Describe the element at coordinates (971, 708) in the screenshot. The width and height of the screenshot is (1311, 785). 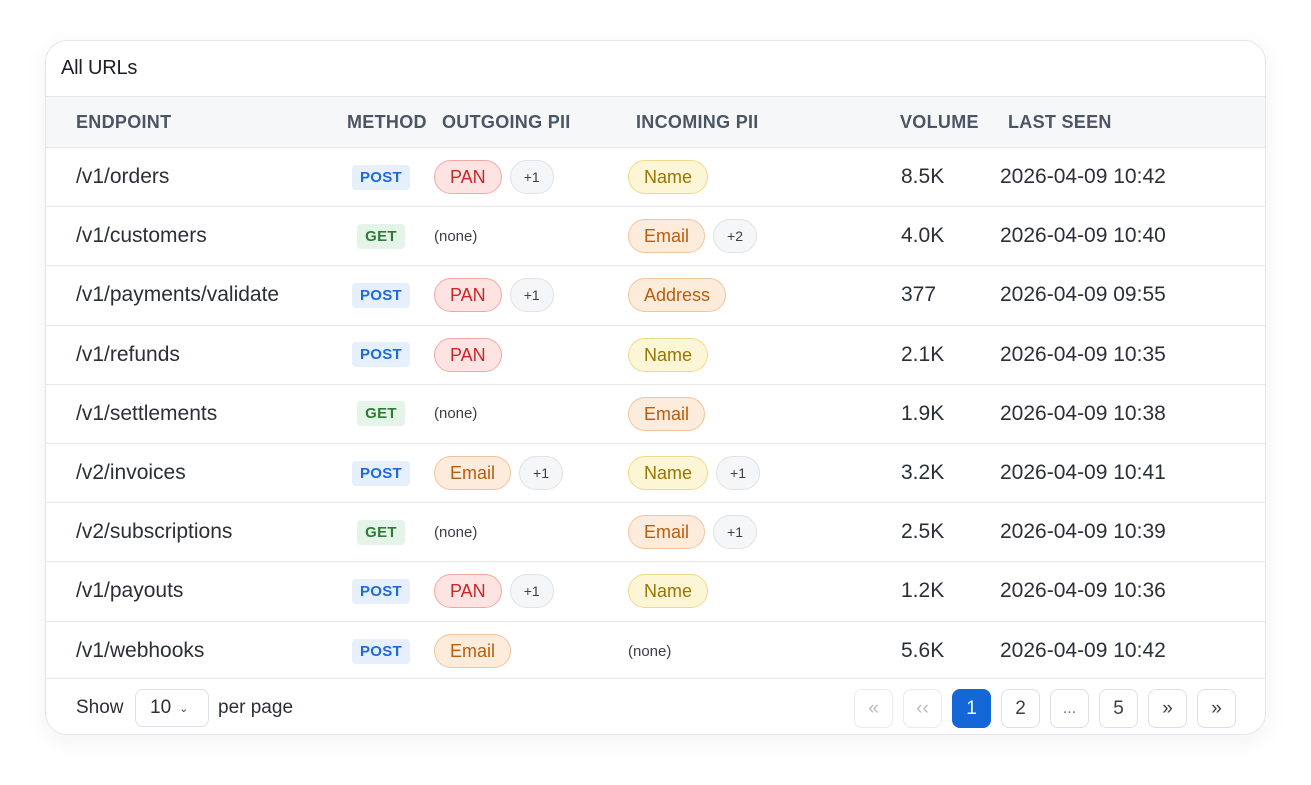
I see `page-1-button: 1` at that location.